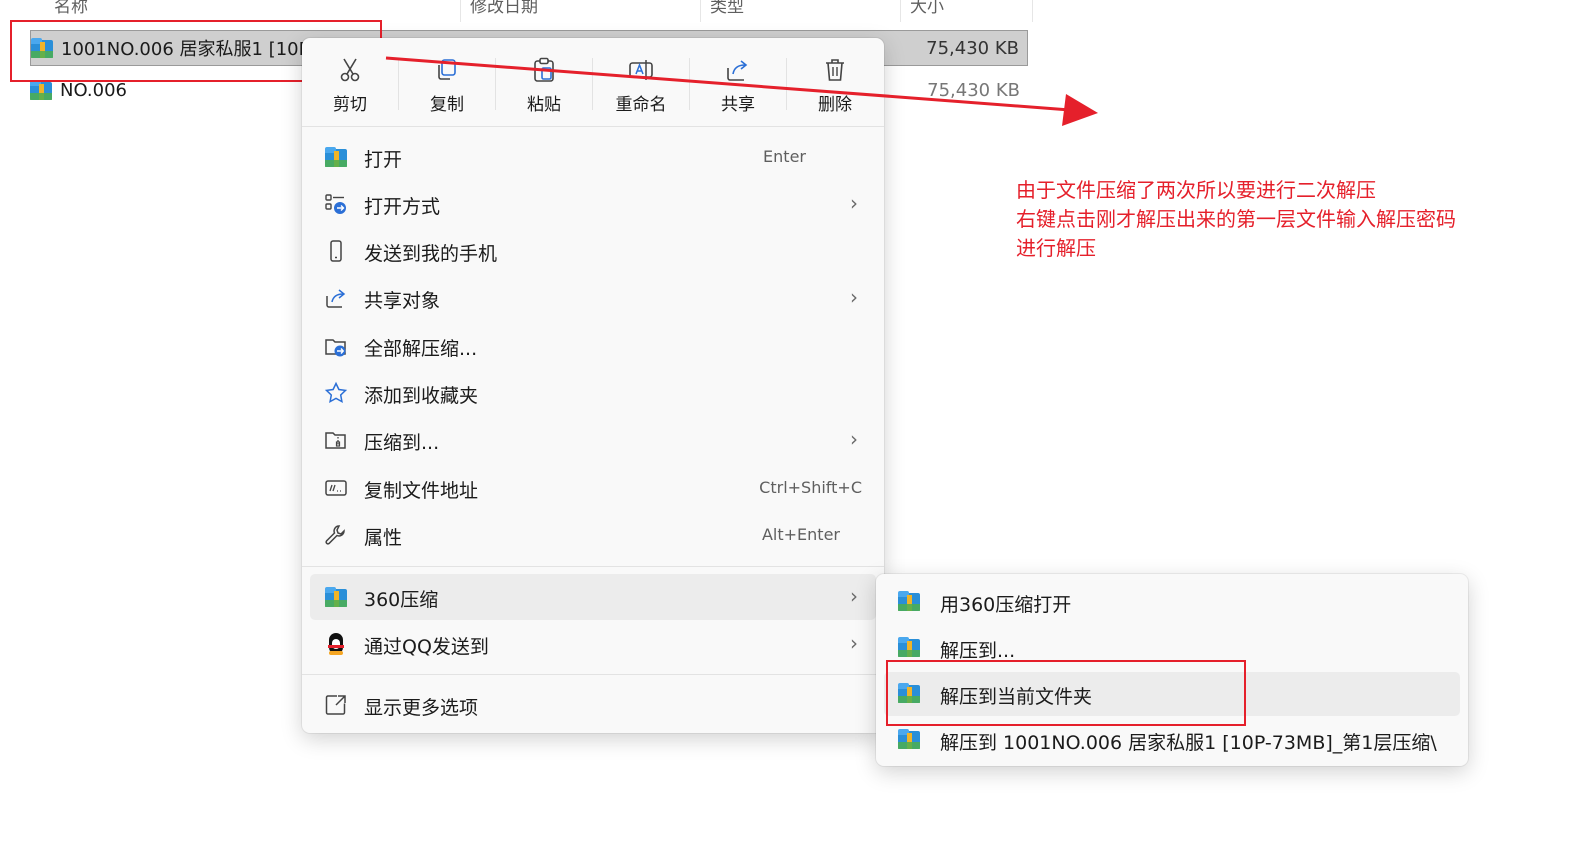 This screenshot has width=1591, height=849. I want to click on menu-item-send-to-phone: 发送到我的手机, so click(593, 251).